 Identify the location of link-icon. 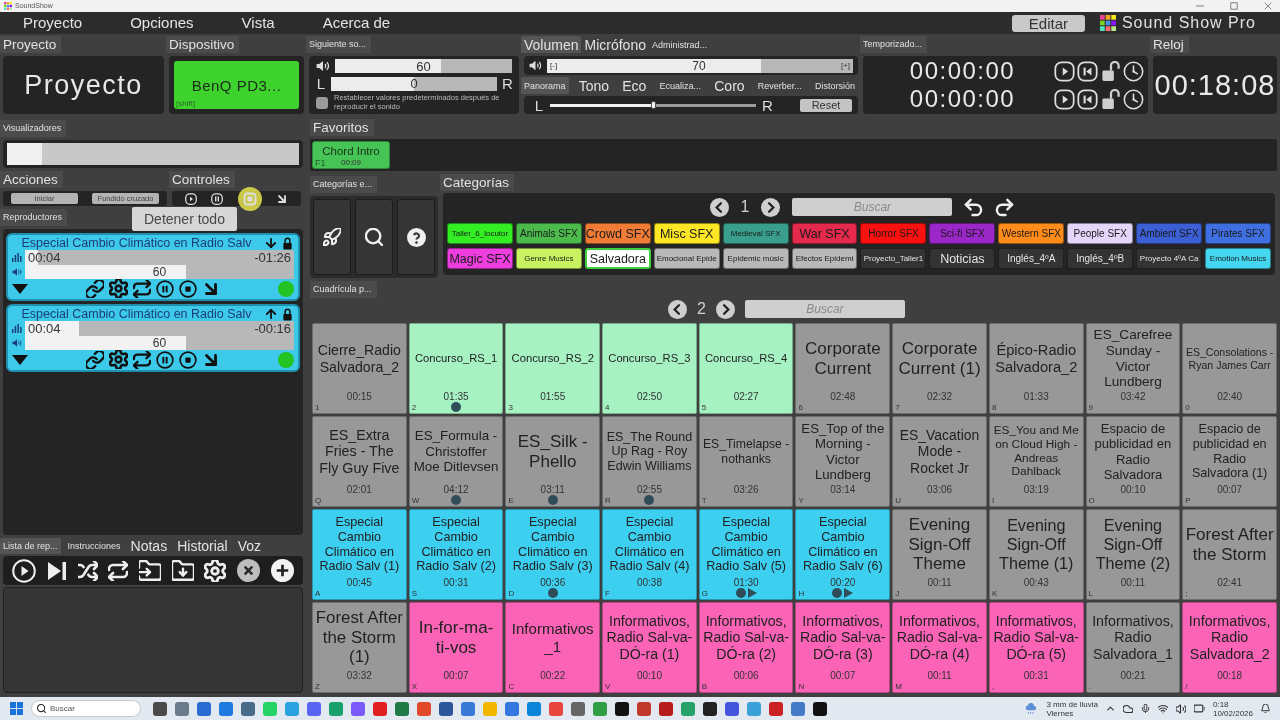
(95, 288).